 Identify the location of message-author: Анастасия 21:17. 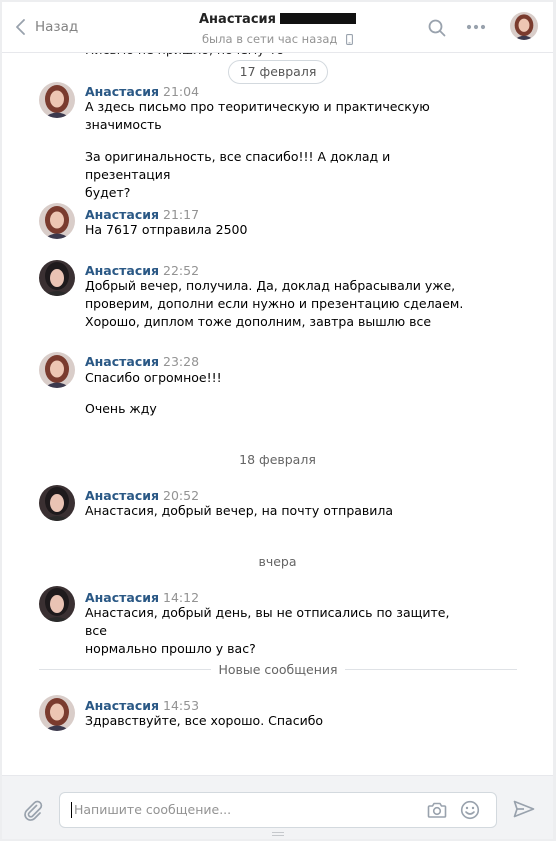
(142, 214).